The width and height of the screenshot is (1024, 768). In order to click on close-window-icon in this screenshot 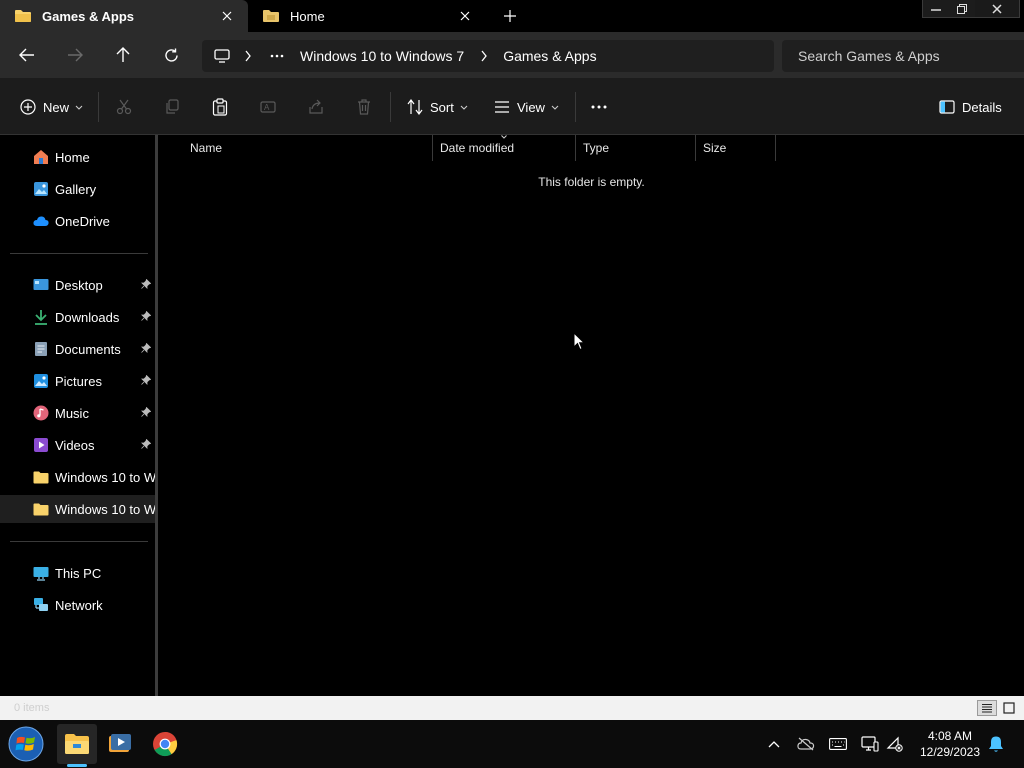, I will do `click(997, 8)`.